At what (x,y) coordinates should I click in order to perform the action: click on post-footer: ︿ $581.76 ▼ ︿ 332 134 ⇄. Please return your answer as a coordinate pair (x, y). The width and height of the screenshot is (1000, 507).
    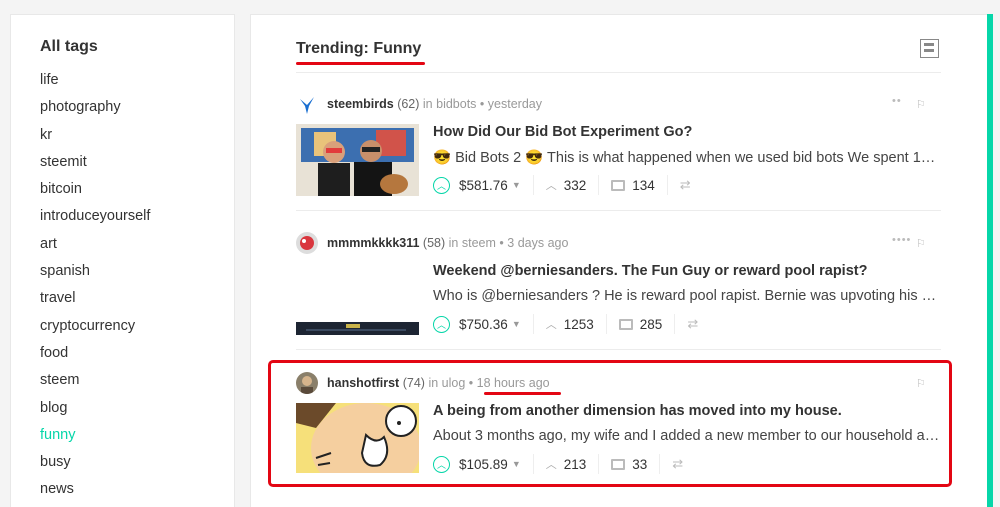
    Looking at the image, I should click on (562, 185).